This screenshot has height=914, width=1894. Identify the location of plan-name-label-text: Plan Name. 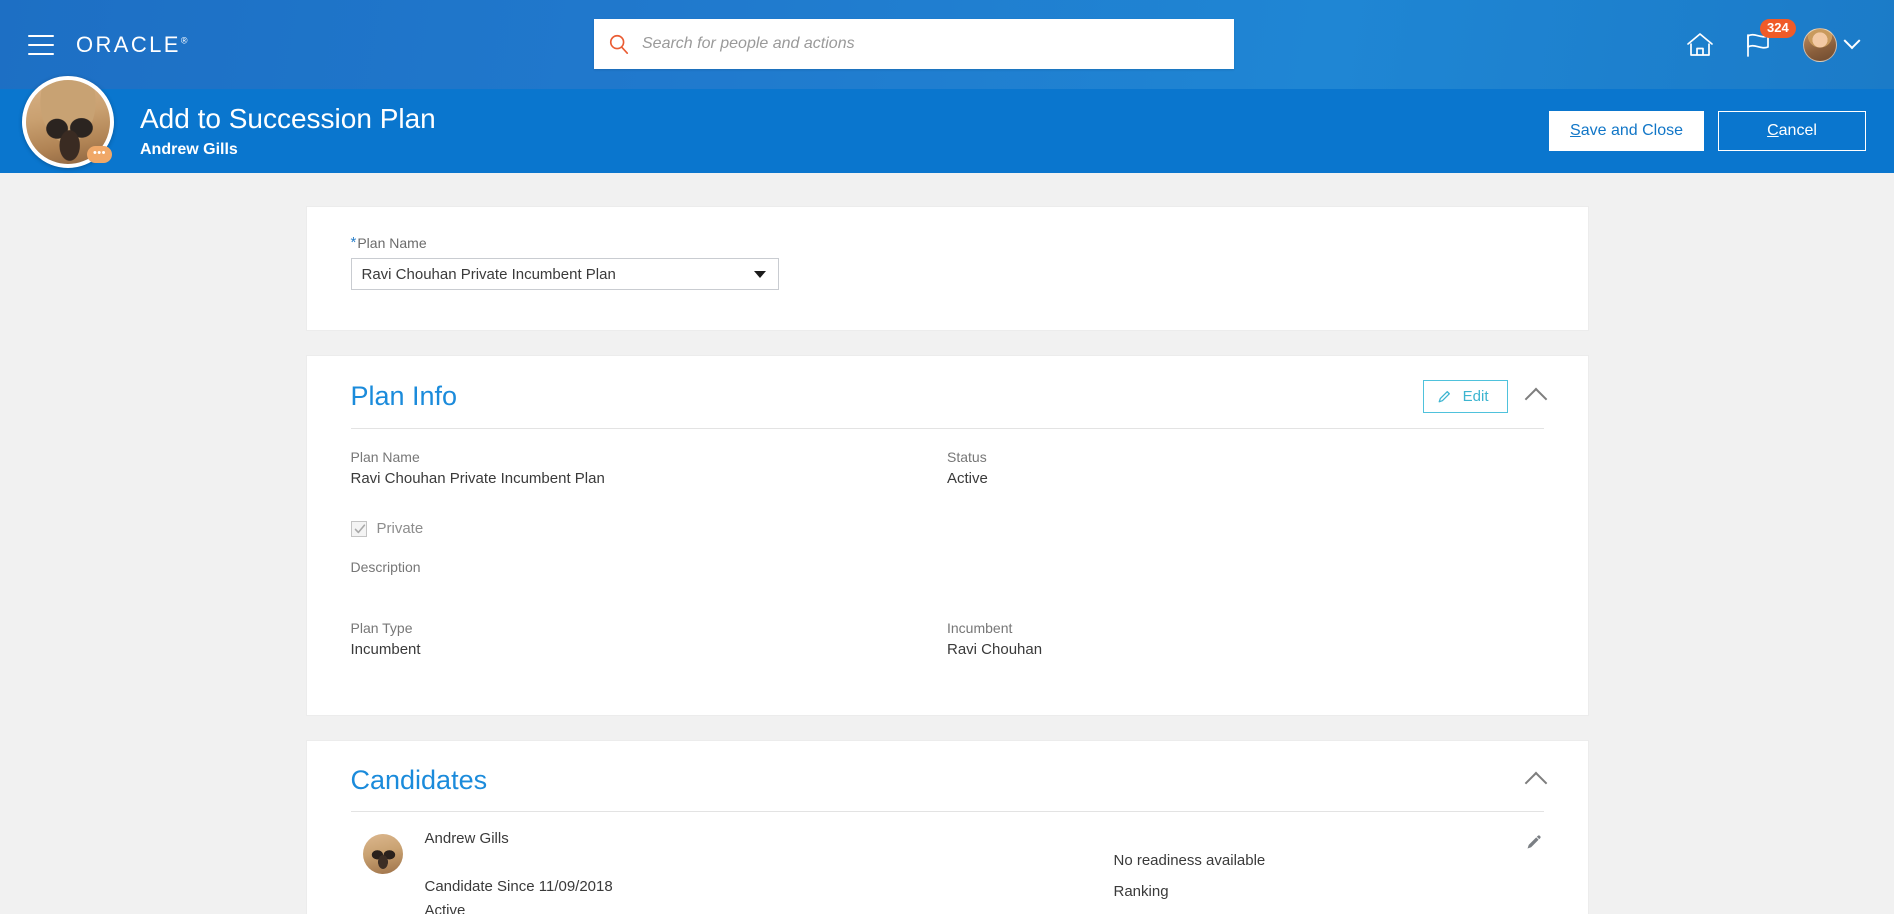
(392, 243).